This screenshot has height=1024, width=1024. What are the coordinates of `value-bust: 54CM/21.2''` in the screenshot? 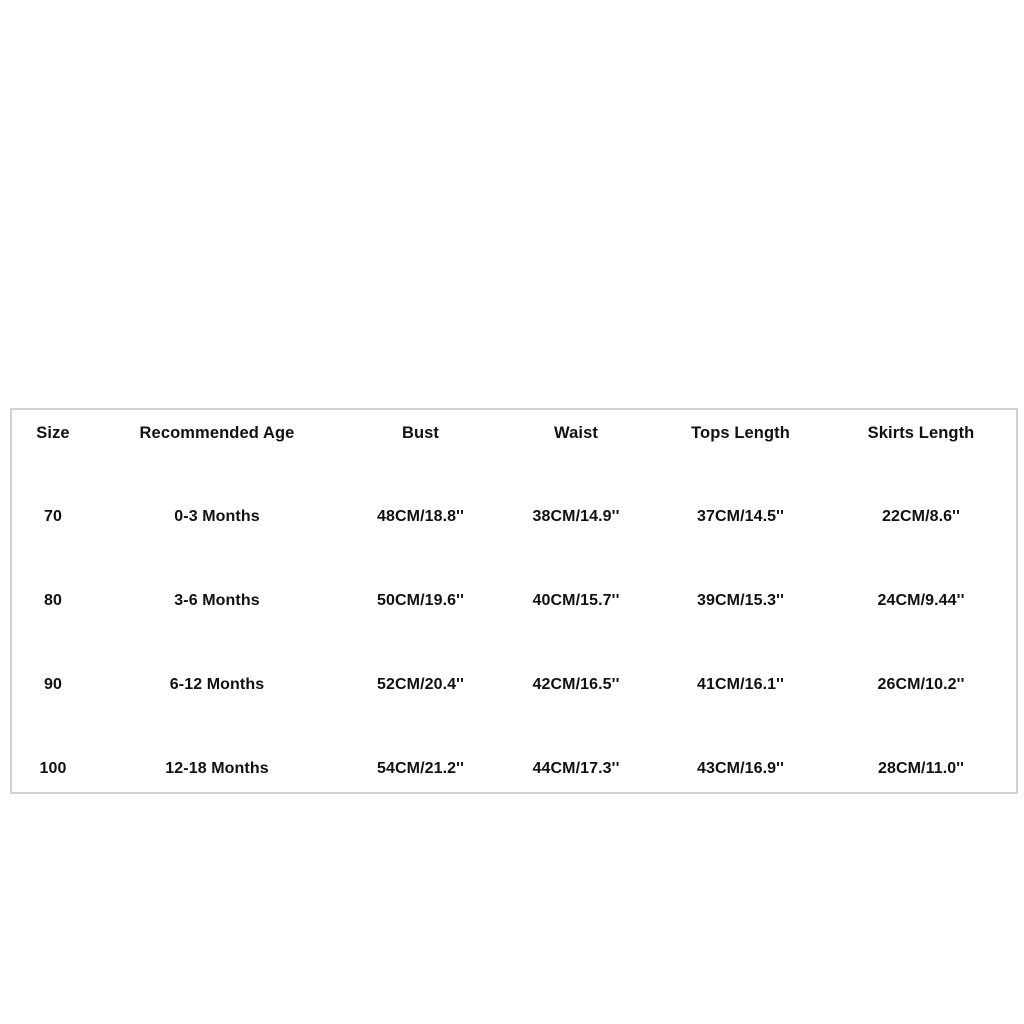 It's located at (420, 768).